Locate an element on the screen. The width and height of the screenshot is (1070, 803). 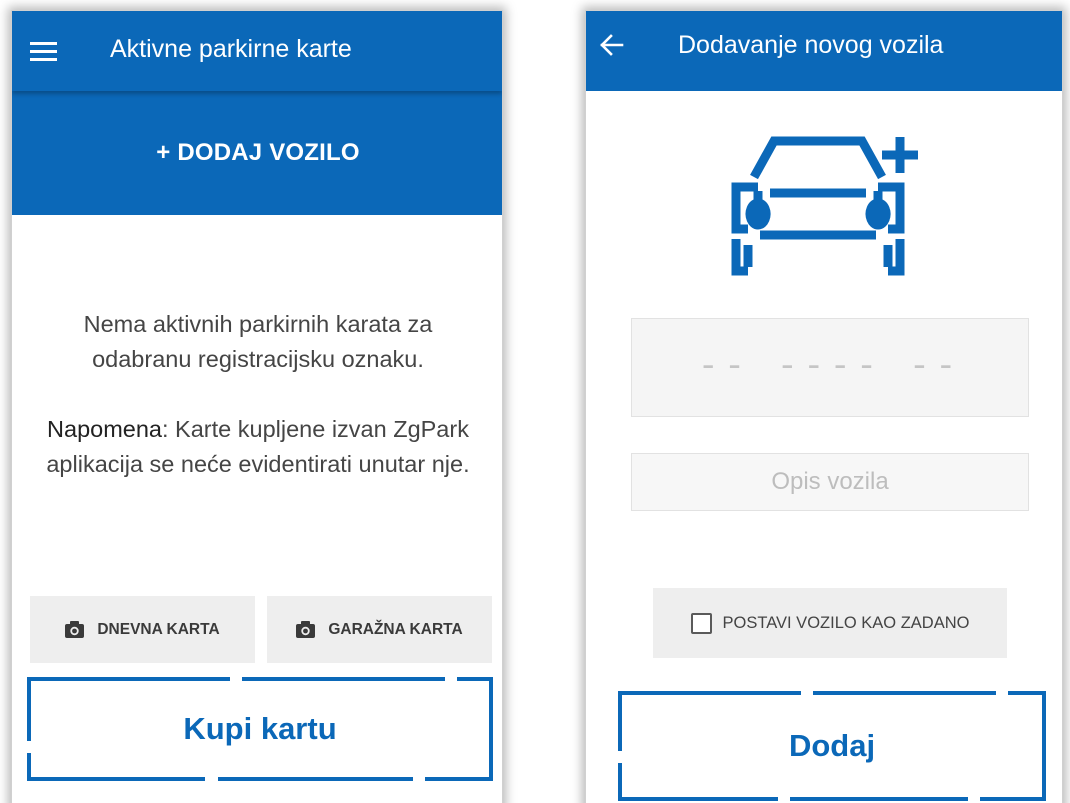
buy-ticket-button: Kupi kartu is located at coordinates (260, 729).